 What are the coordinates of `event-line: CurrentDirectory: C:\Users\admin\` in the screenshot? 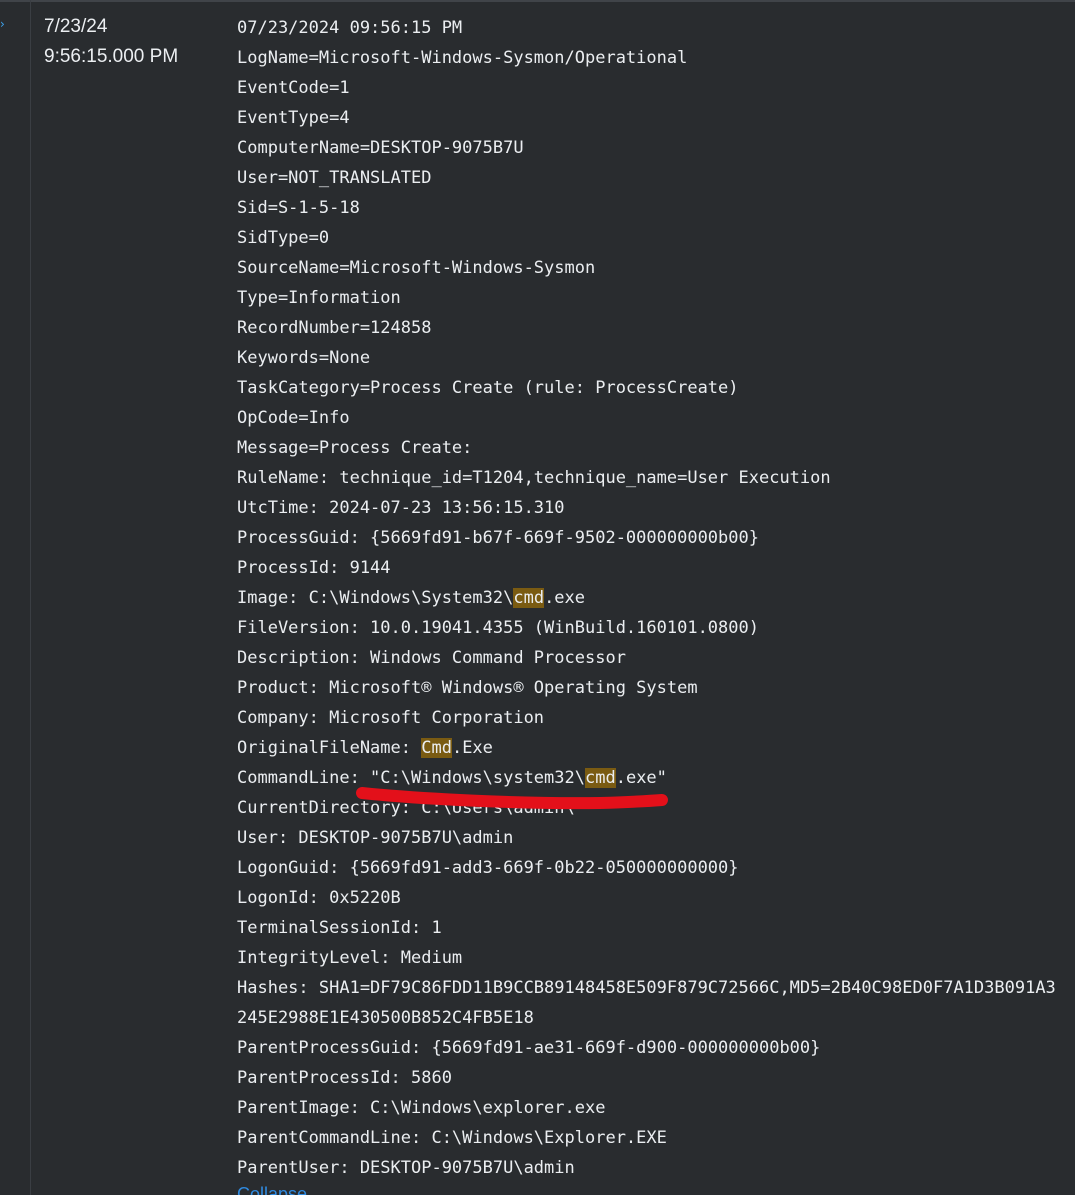 It's located at (406, 808).